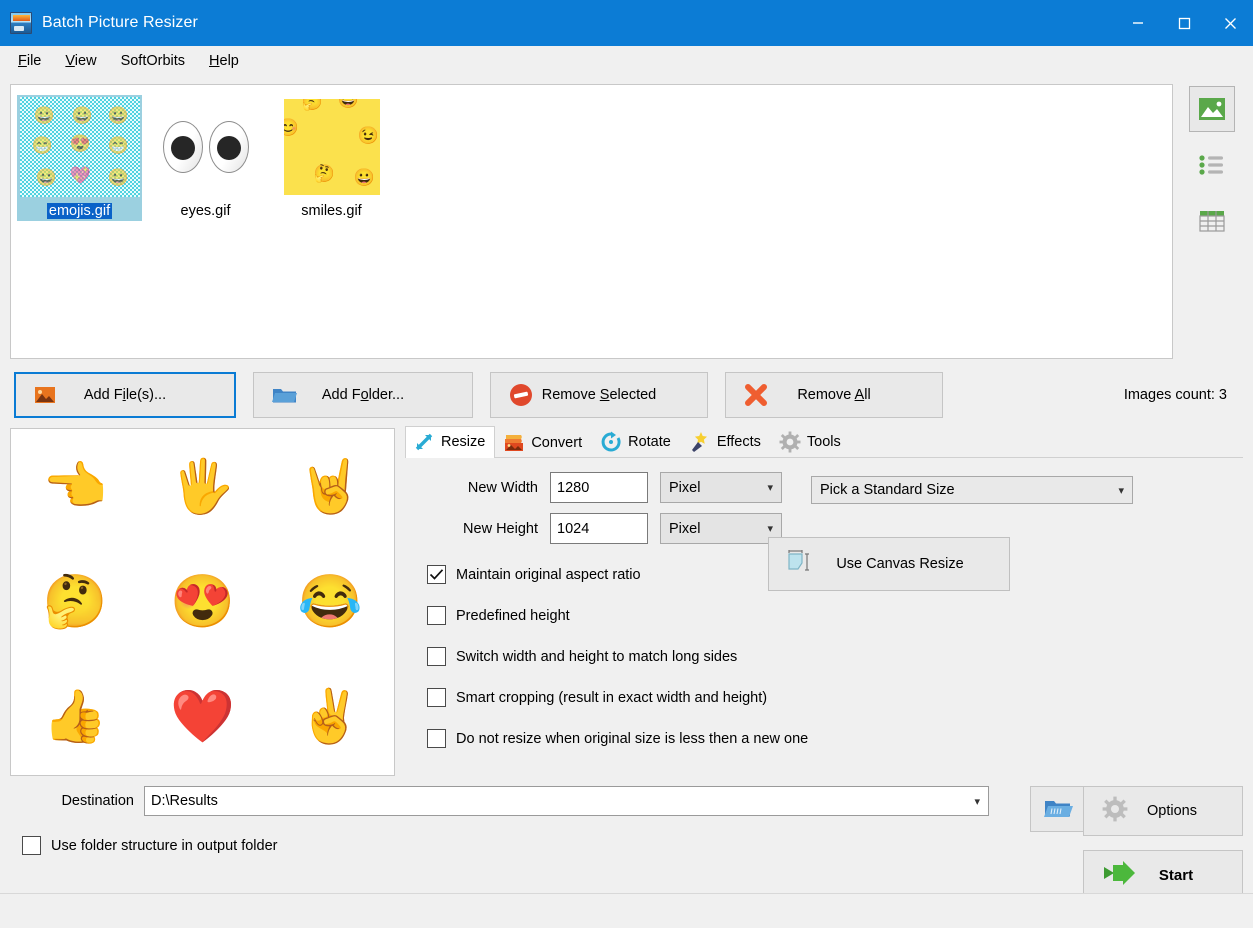 This screenshot has height=928, width=1253. What do you see at coordinates (31, 845) in the screenshot?
I see `use-folder-structure-checkbox` at bounding box center [31, 845].